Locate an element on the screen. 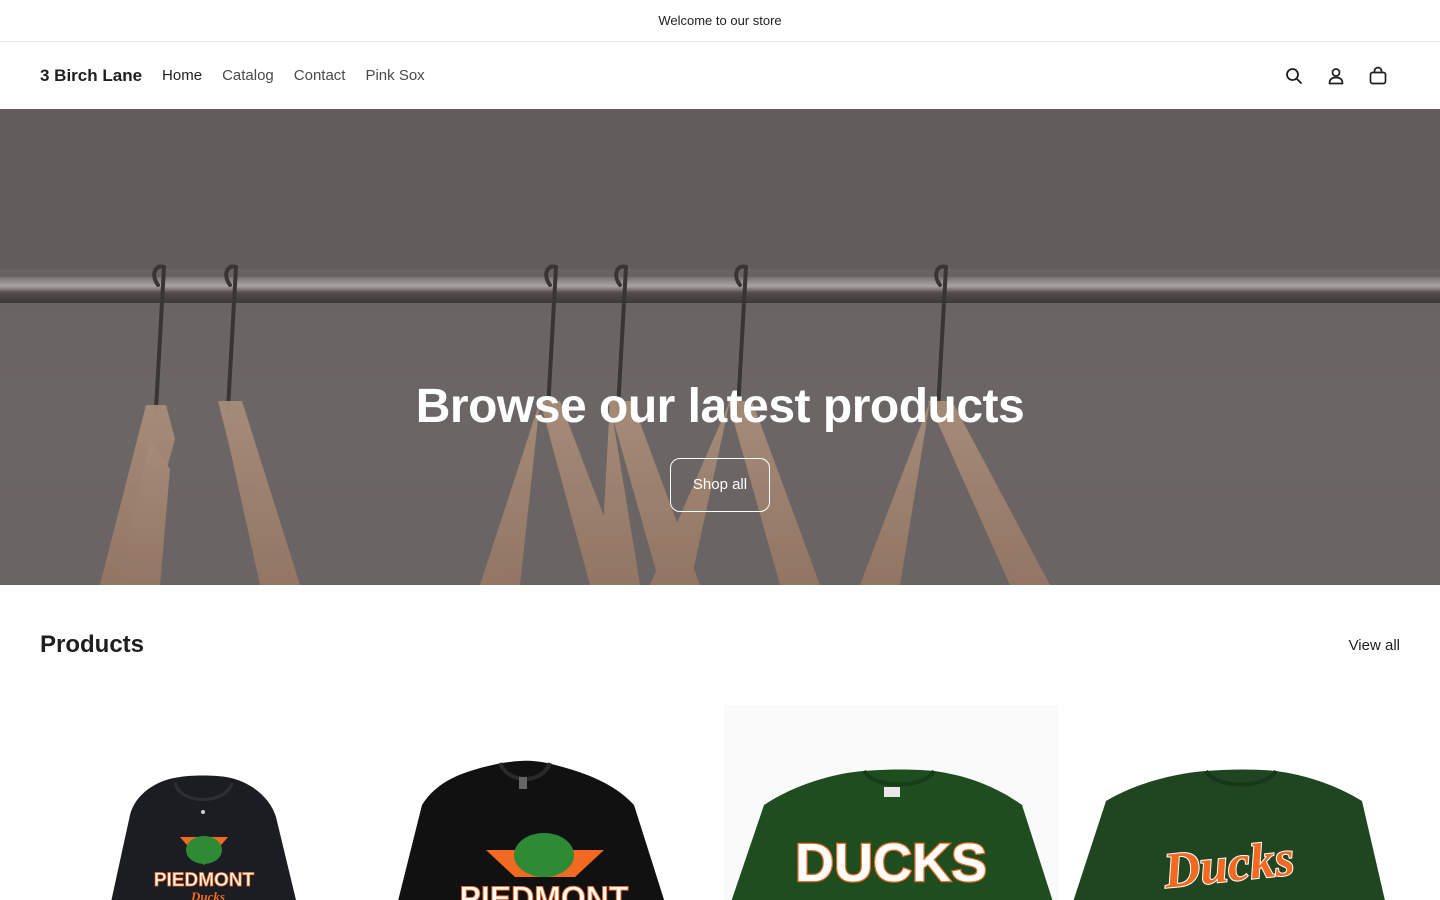  announcement-text: Welcome to our store is located at coordinates (720, 20).